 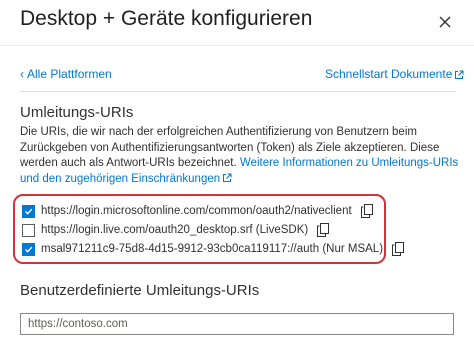 I want to click on back-link-label: Alle Plattformen, so click(x=69, y=74).